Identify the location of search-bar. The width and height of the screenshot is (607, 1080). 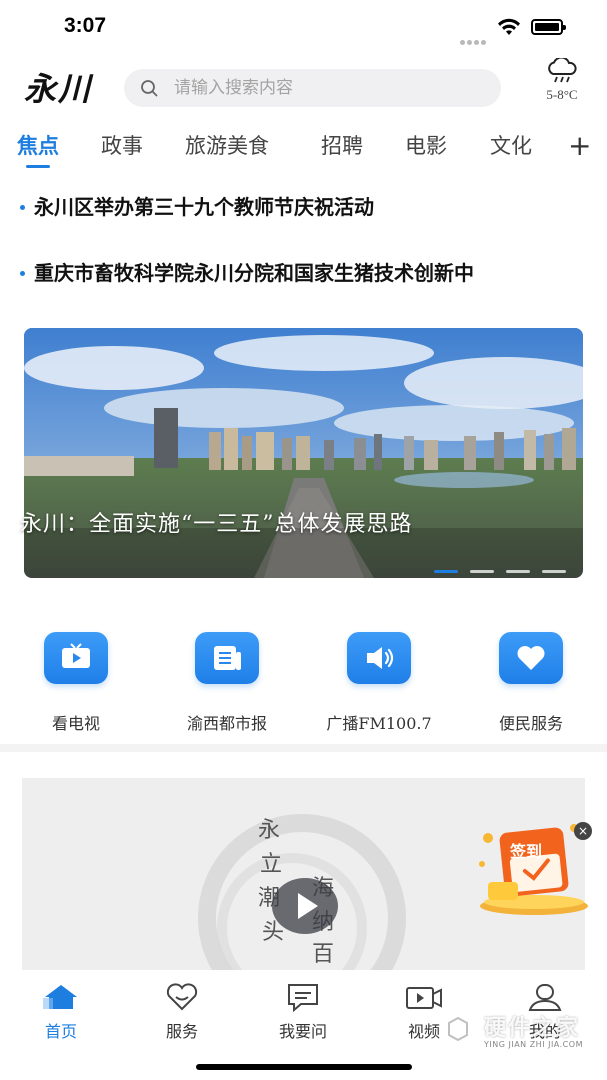
(312, 88).